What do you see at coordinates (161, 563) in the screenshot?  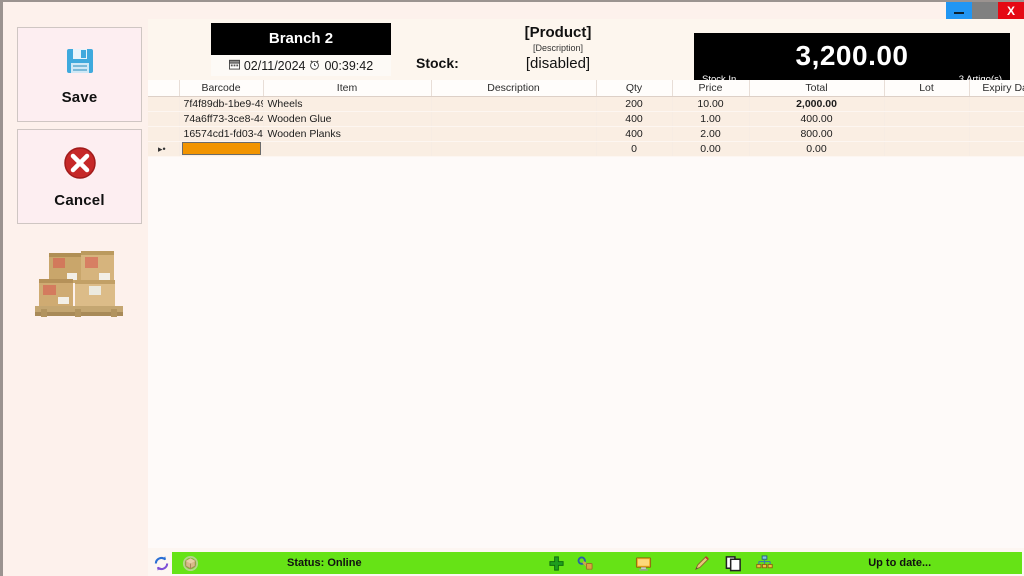 I see `sync-refresh-icon` at bounding box center [161, 563].